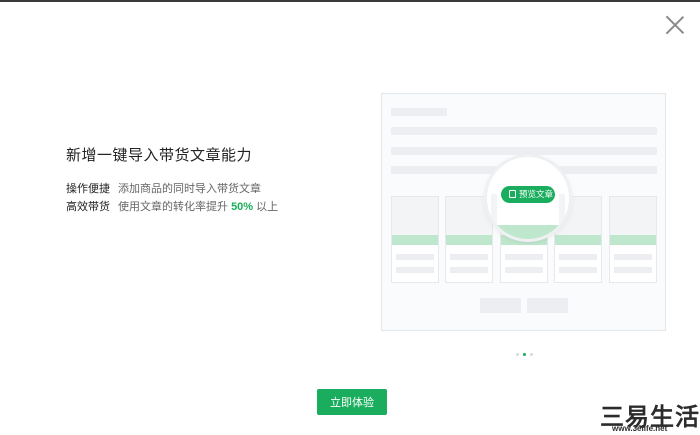 The width and height of the screenshot is (700, 435). I want to click on watermark-logo: 三易生活 www.3elife.net, so click(650, 416).